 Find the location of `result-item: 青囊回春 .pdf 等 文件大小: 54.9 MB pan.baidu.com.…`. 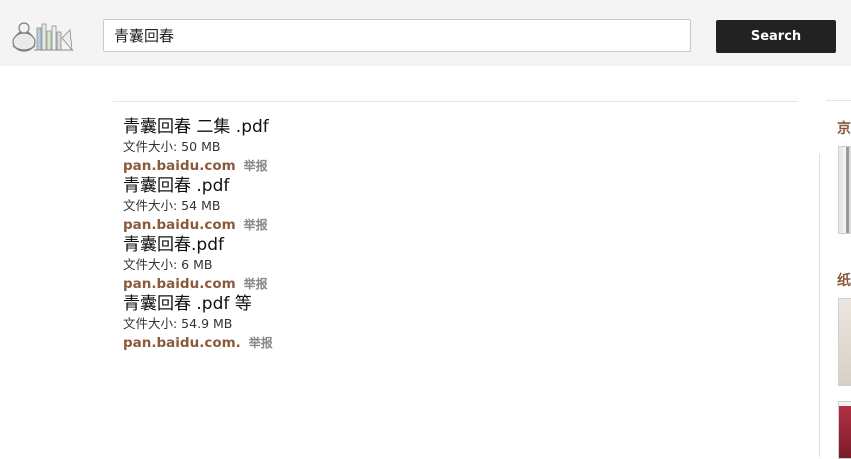

result-item: 青囊回春 .pdf 等 文件大小: 54.9 MB pan.baidu.com.… is located at coordinates (443, 323).